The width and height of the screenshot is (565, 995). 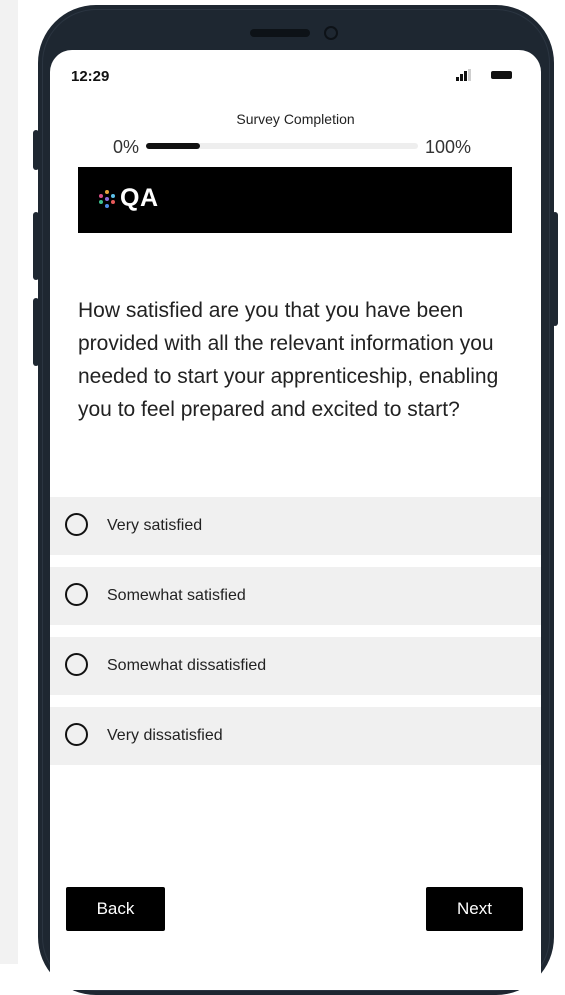 What do you see at coordinates (474, 909) in the screenshot?
I see `next-button: Next` at bounding box center [474, 909].